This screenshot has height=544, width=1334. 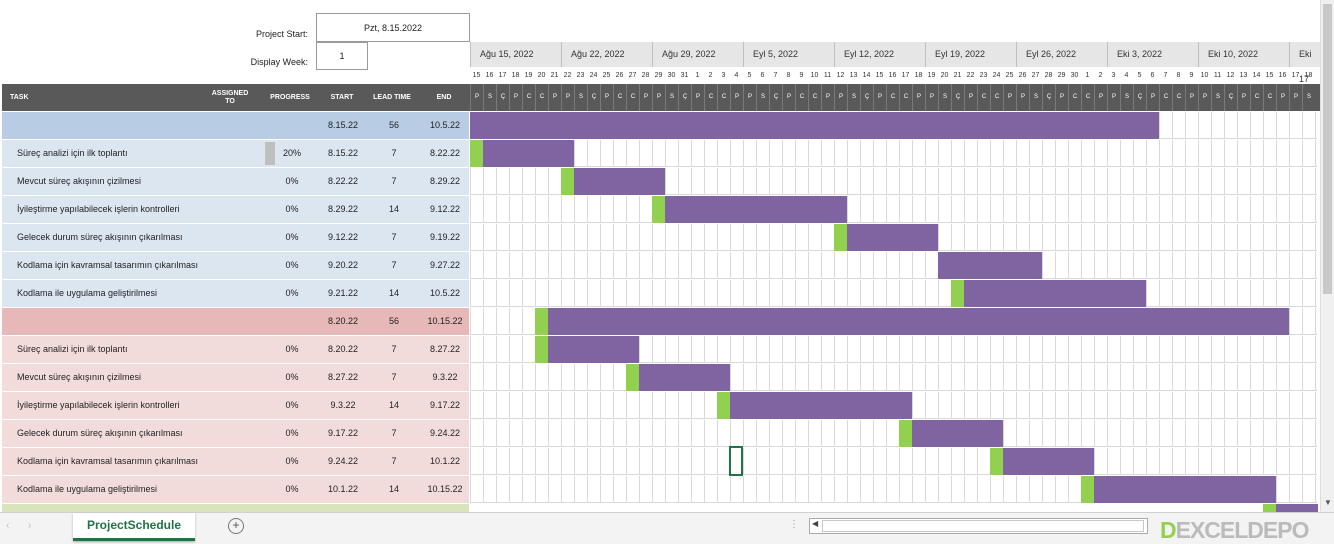 I want to click on prev-sheet-icon: ‹, so click(x=7, y=525).